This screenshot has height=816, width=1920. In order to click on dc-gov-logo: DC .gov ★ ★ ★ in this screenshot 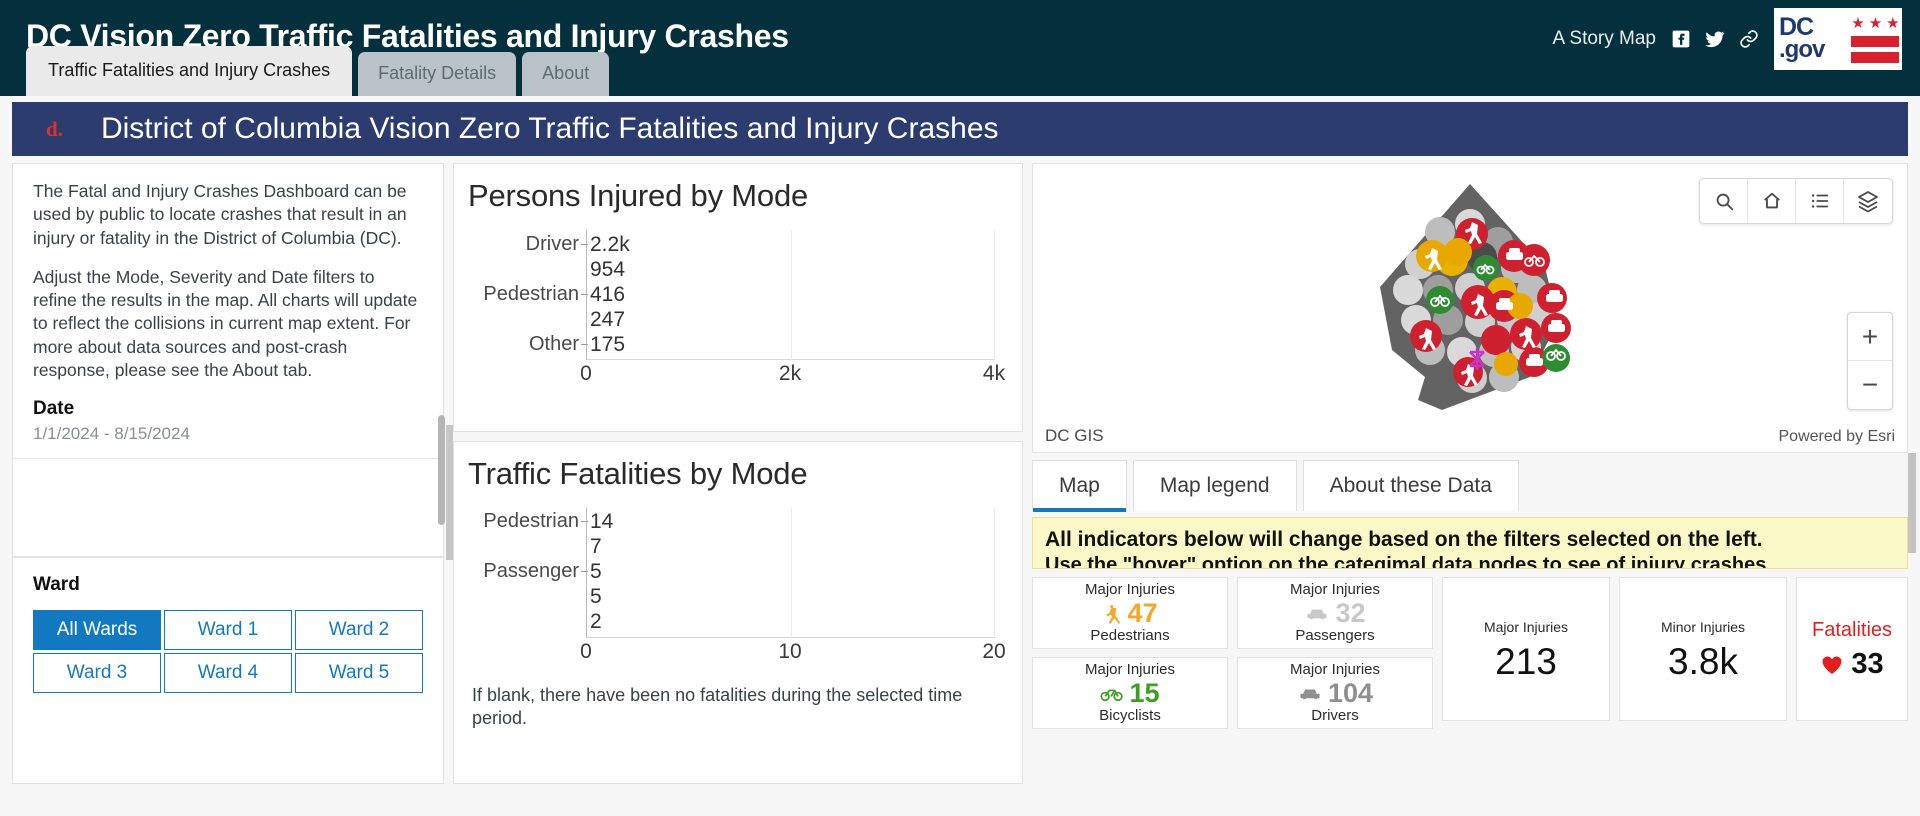, I will do `click(1838, 39)`.